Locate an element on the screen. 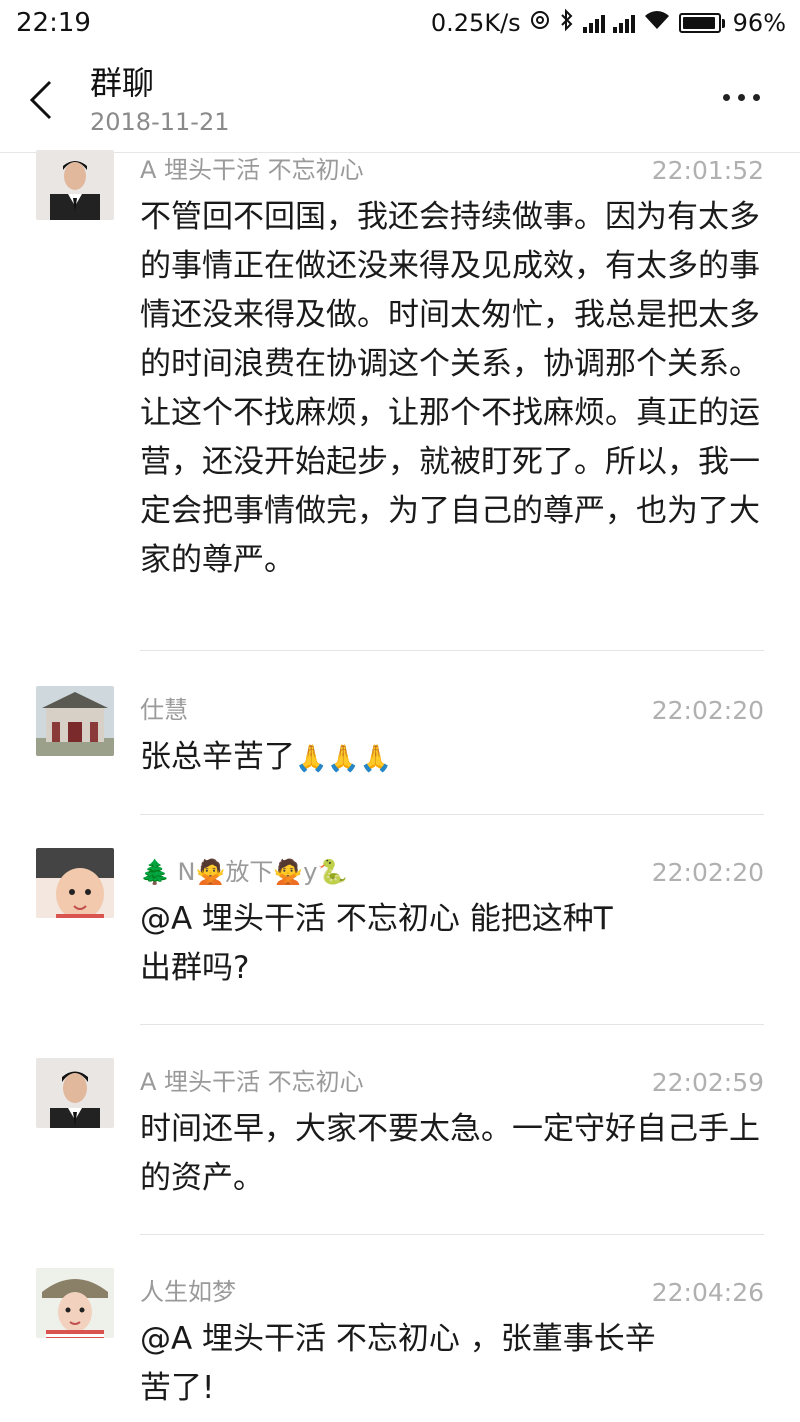  sender-name: 人生如梦 is located at coordinates (188, 1289).